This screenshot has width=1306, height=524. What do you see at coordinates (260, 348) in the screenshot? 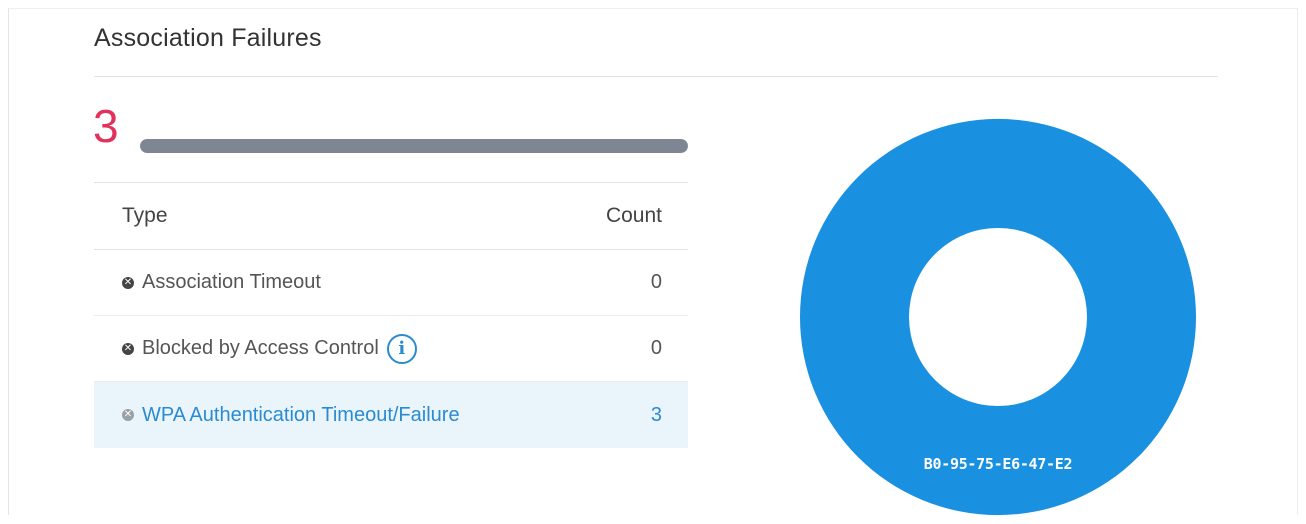
I see `row-label: Blocked by Access Control` at bounding box center [260, 348].